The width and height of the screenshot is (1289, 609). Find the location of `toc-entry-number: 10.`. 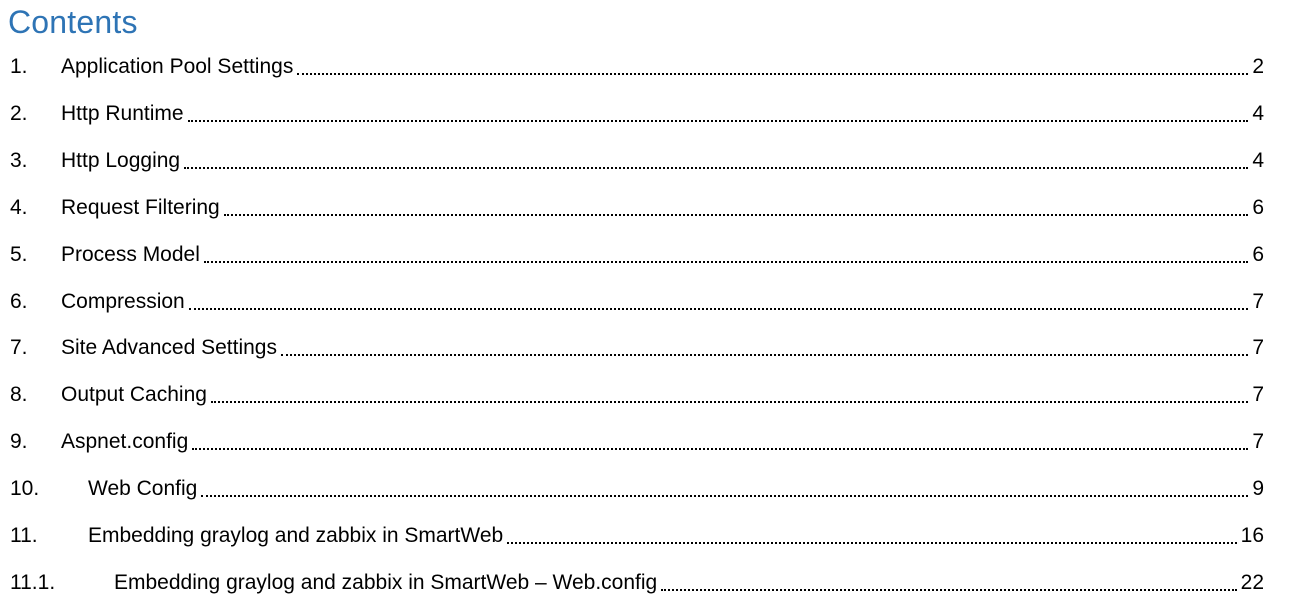

toc-entry-number: 10. is located at coordinates (25, 488).